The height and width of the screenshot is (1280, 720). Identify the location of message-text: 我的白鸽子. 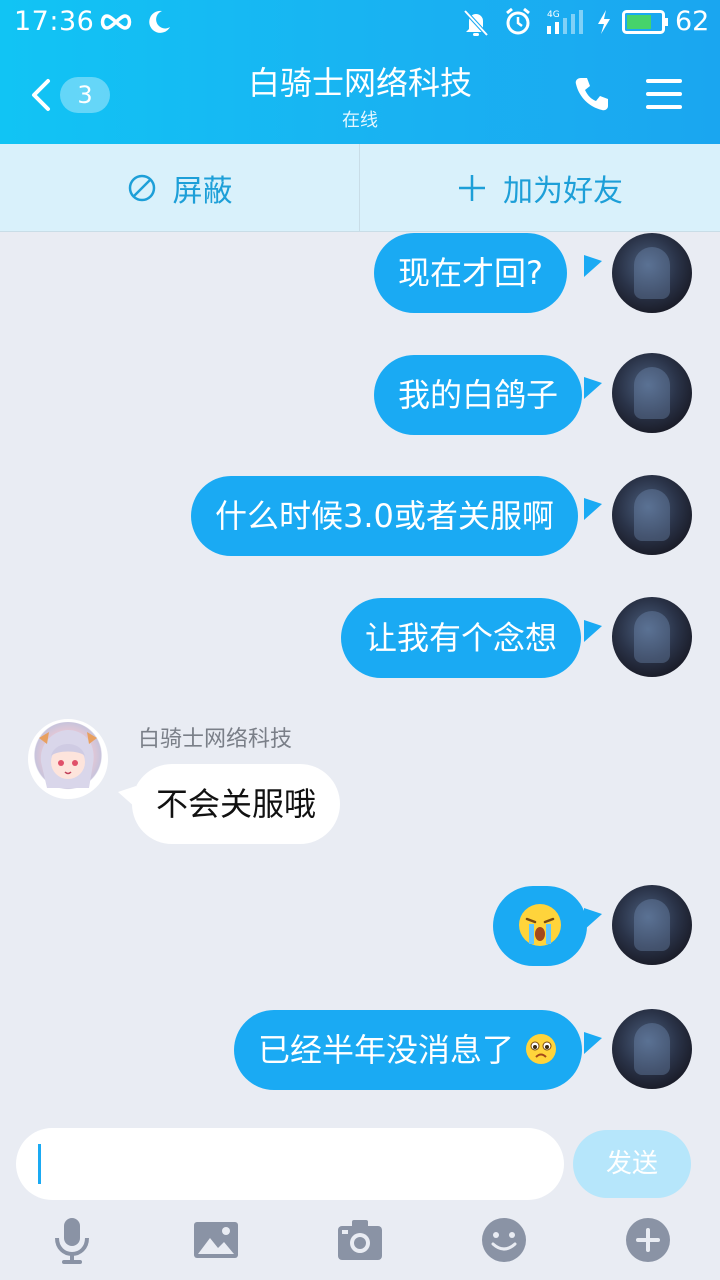
(478, 395).